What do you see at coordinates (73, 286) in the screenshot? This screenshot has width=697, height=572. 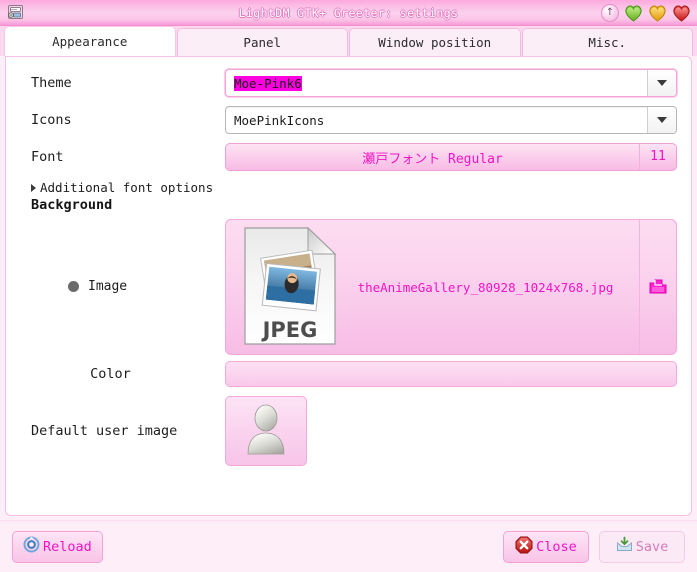 I see `radio-selected-icon` at bounding box center [73, 286].